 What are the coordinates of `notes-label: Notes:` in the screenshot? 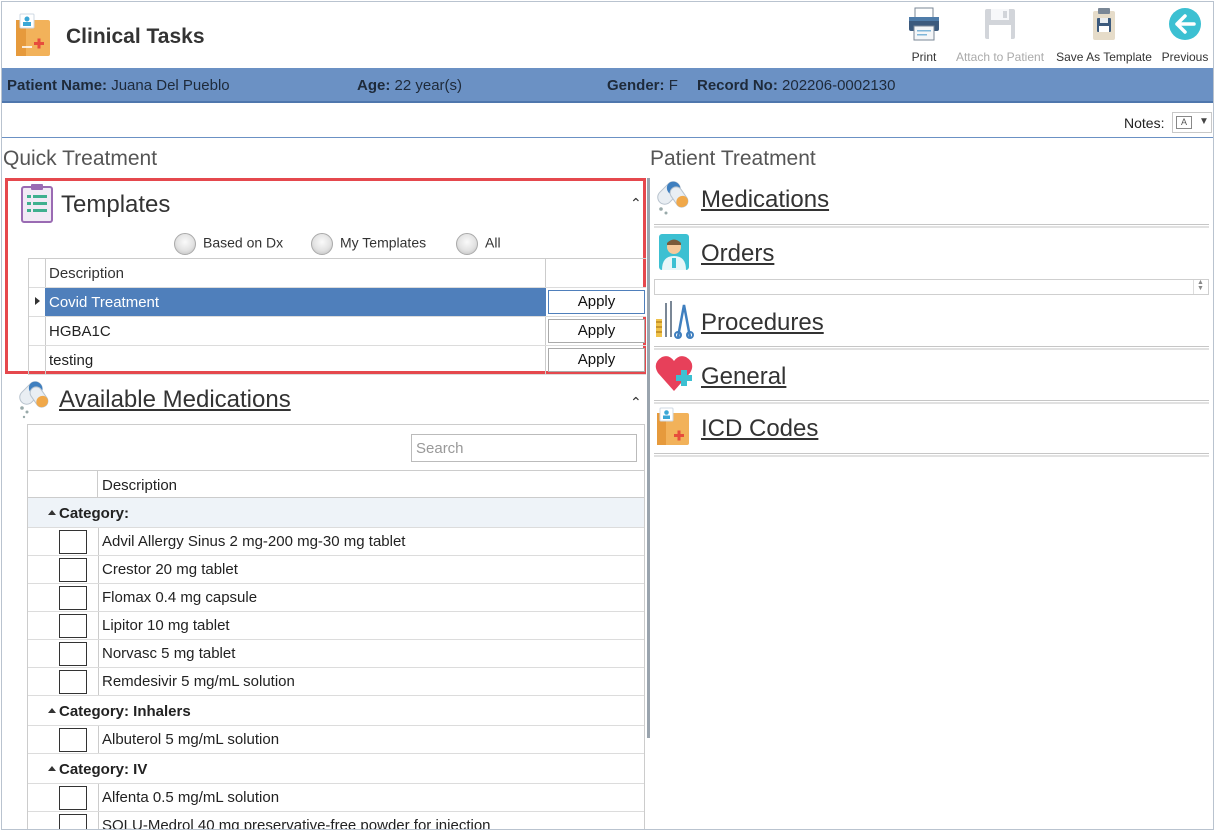 It's located at (1144, 123).